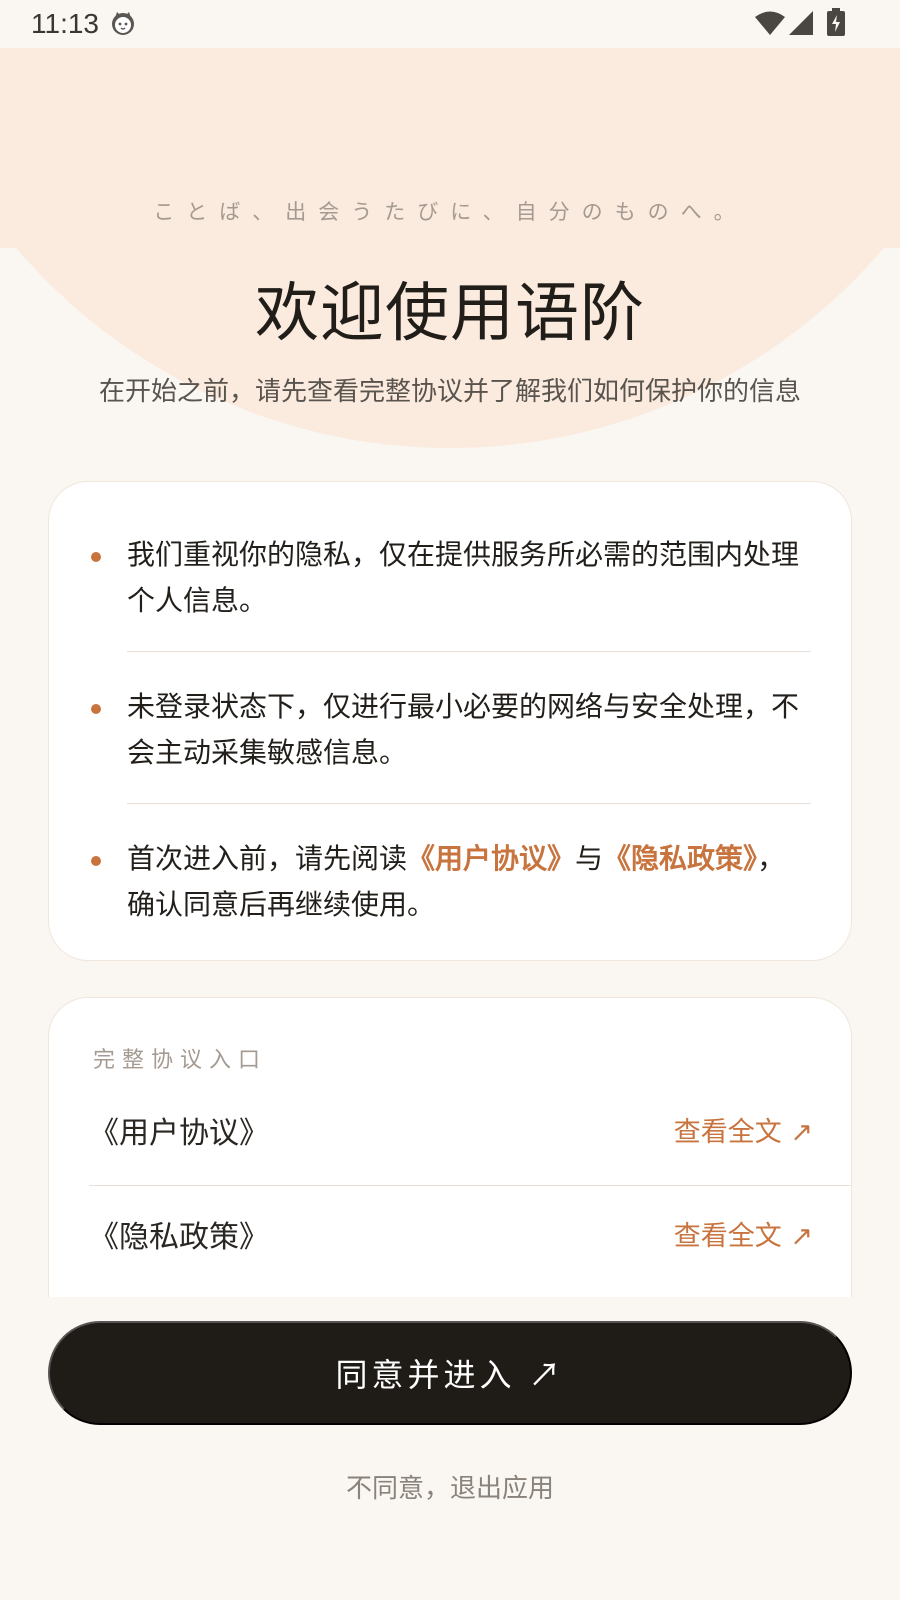 The width and height of the screenshot is (900, 1600). Describe the element at coordinates (801, 23) in the screenshot. I see `cell-signal-icon` at that location.